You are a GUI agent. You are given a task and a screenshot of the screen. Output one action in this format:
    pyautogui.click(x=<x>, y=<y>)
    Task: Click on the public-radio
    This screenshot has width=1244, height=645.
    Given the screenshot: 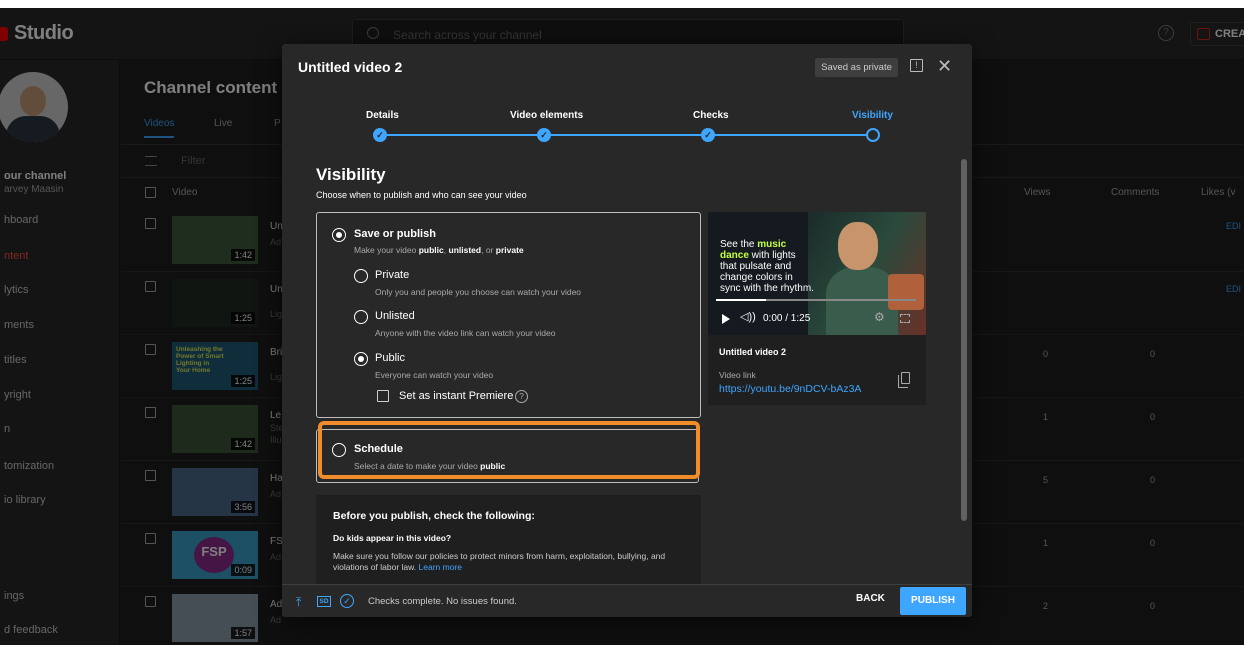 What is the action you would take?
    pyautogui.click(x=361, y=359)
    